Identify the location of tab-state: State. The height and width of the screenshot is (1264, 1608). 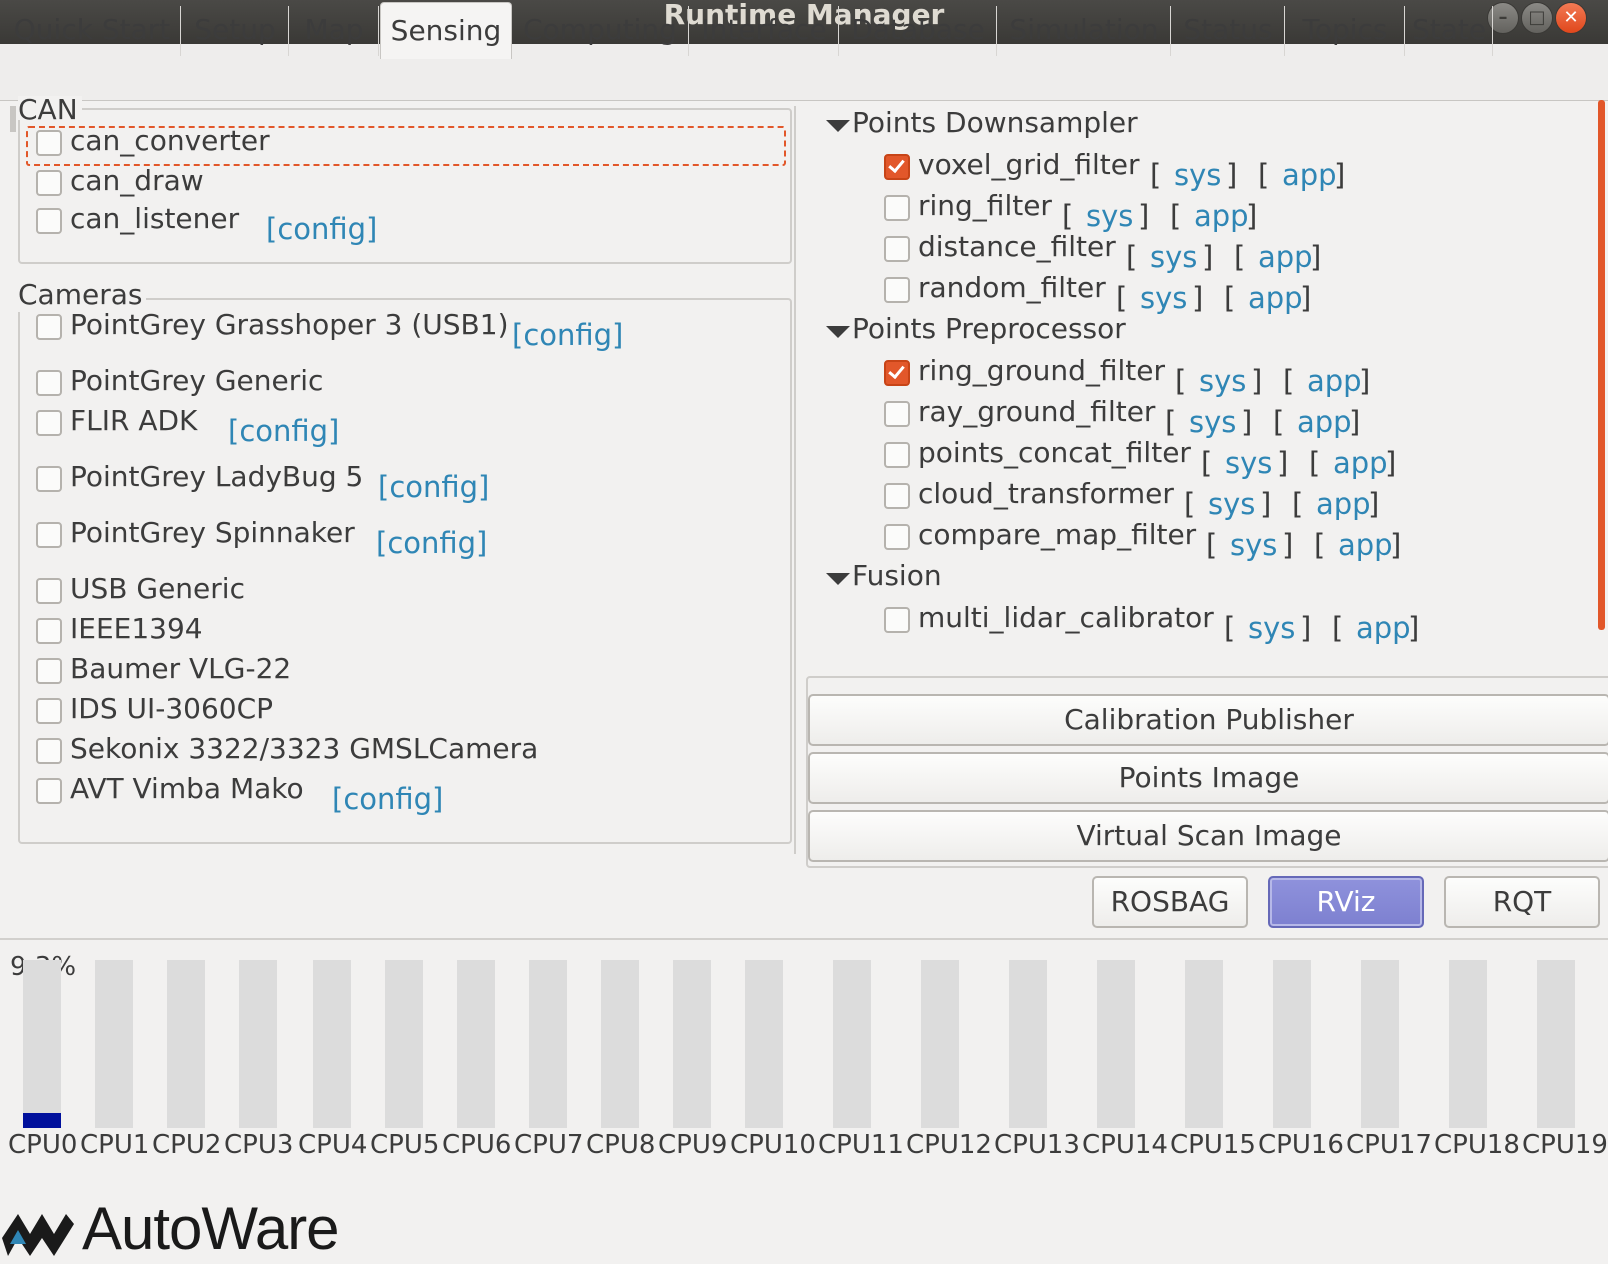
(1449, 31).